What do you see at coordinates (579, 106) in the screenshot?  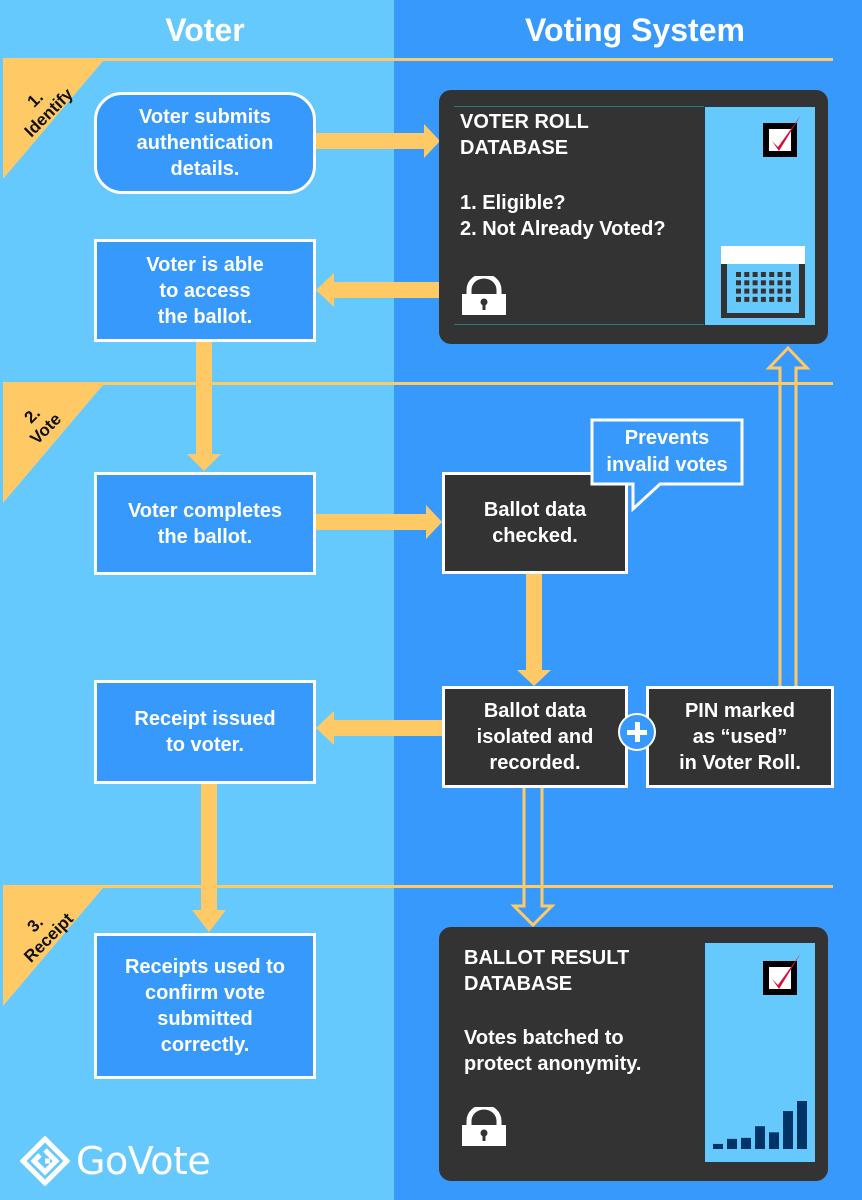 I see `db-rule-top` at bounding box center [579, 106].